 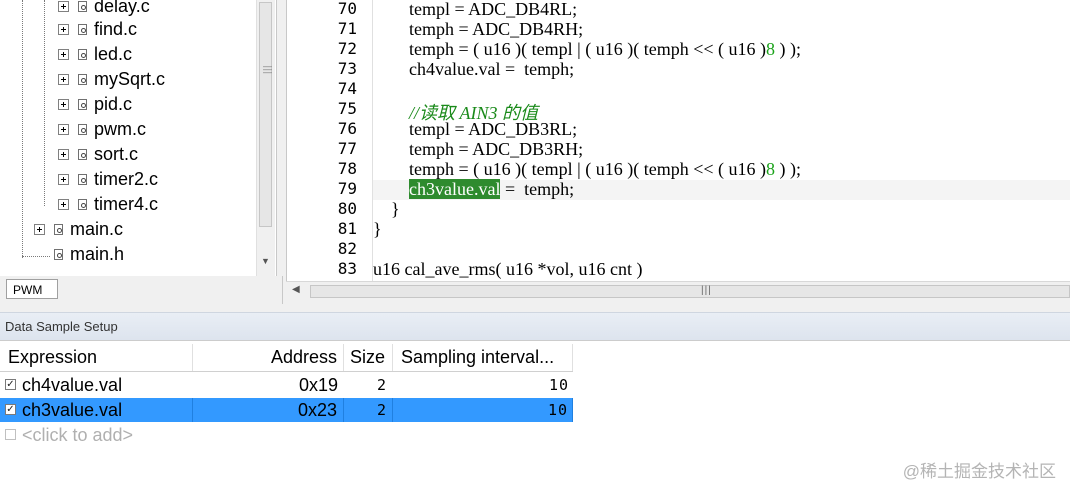 What do you see at coordinates (706, 290) in the screenshot?
I see `grip-icon: |||` at bounding box center [706, 290].